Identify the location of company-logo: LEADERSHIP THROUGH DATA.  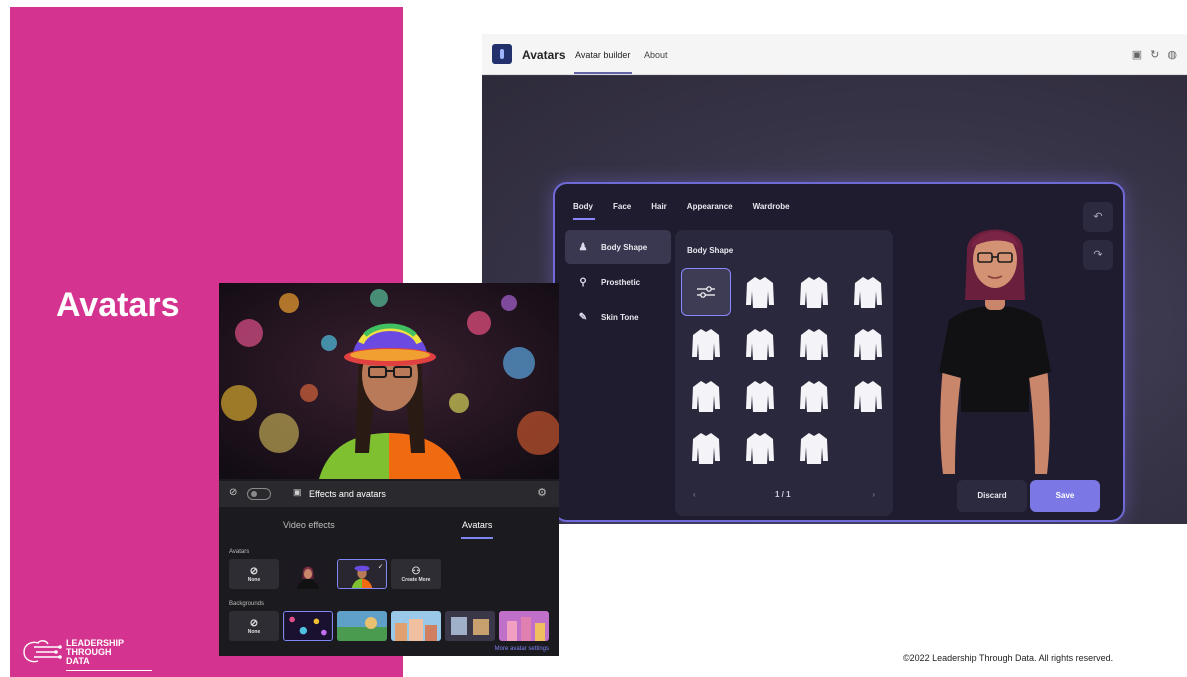
(86, 654).